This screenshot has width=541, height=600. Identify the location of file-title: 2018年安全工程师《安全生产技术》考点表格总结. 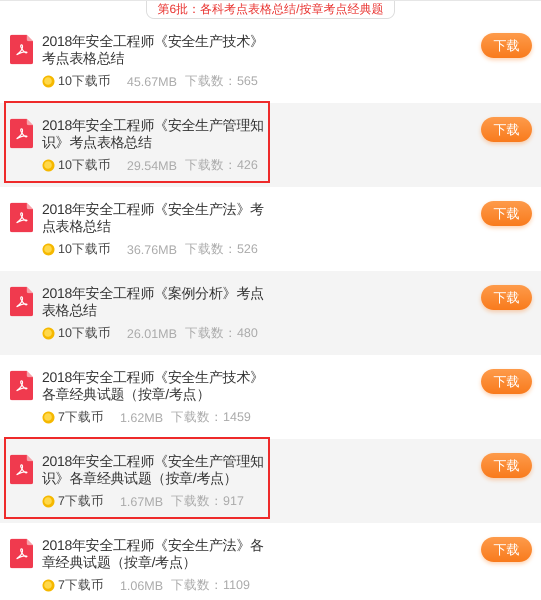
(155, 50).